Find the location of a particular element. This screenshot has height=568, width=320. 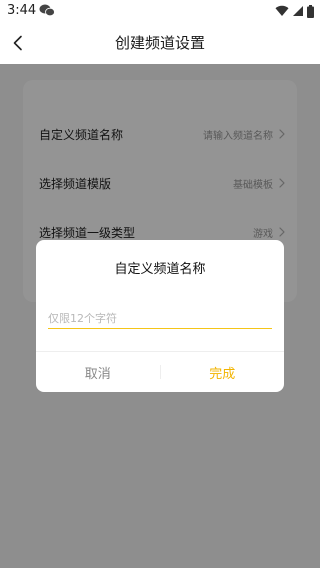

cancel-button: 取消 is located at coordinates (98, 372).